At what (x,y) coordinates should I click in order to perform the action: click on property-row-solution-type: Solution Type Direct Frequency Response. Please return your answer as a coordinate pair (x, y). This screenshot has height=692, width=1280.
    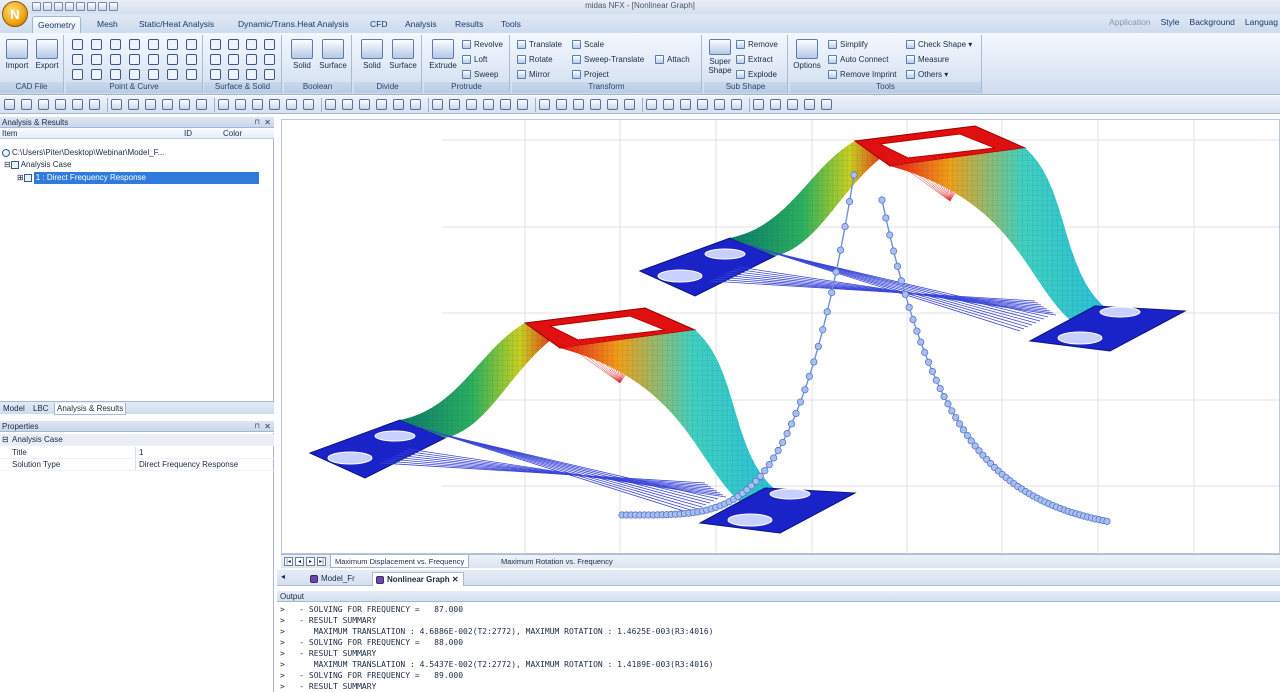
    Looking at the image, I should click on (137, 465).